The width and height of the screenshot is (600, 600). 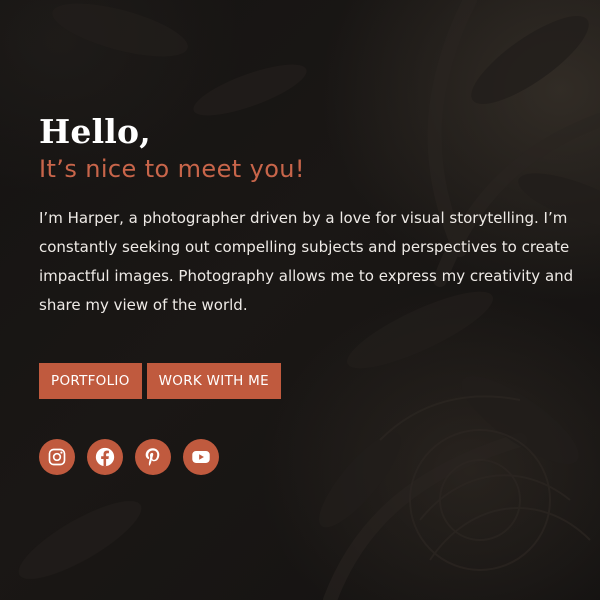 I want to click on page-title: Hello,, so click(x=95, y=131).